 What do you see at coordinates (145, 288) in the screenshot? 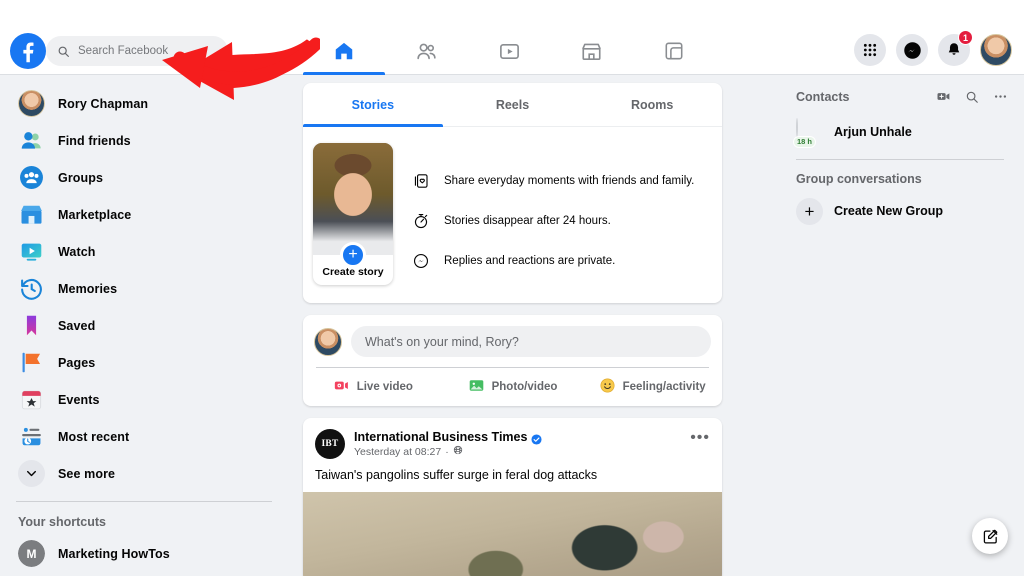
I see `sidebar-item-memories: Memories` at bounding box center [145, 288].